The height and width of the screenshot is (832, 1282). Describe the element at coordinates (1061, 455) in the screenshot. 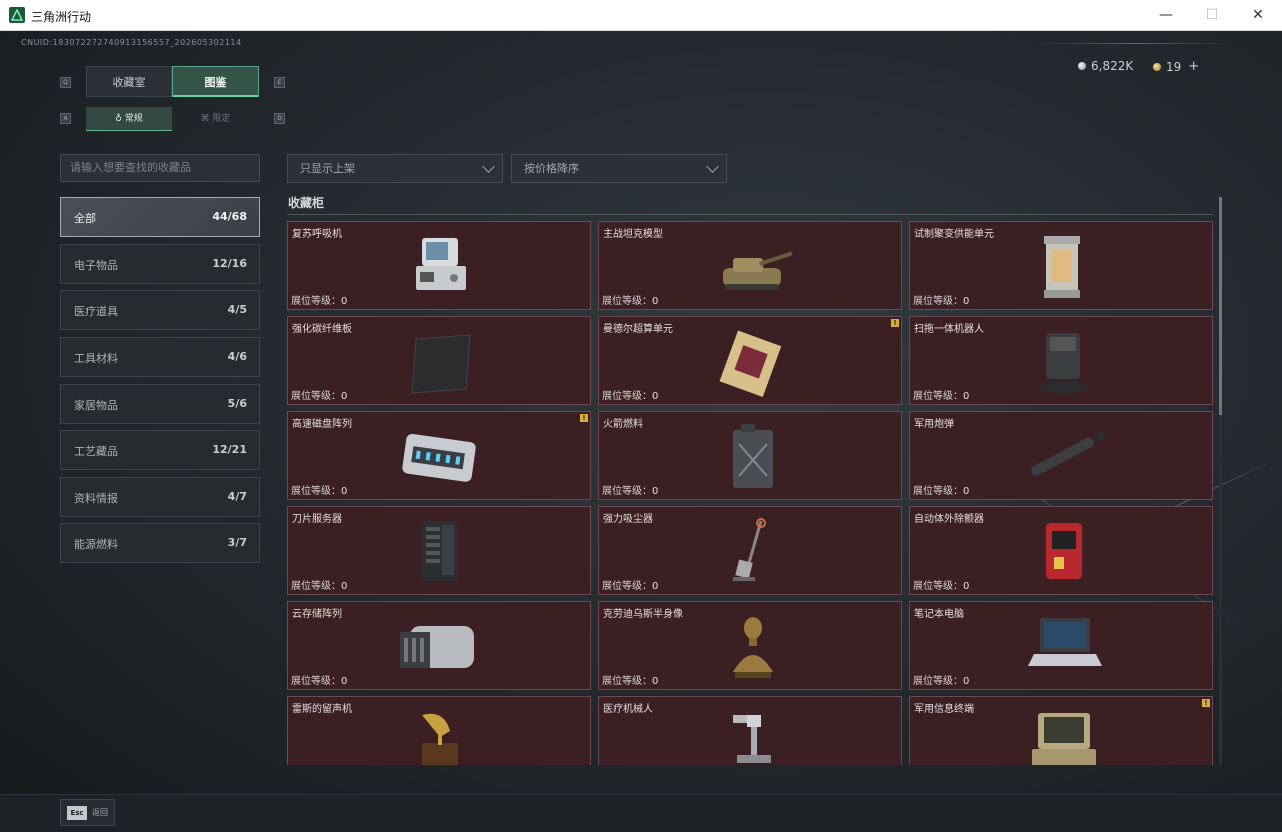

I see `collection-card: 军用炮弹展位等级：0` at that location.